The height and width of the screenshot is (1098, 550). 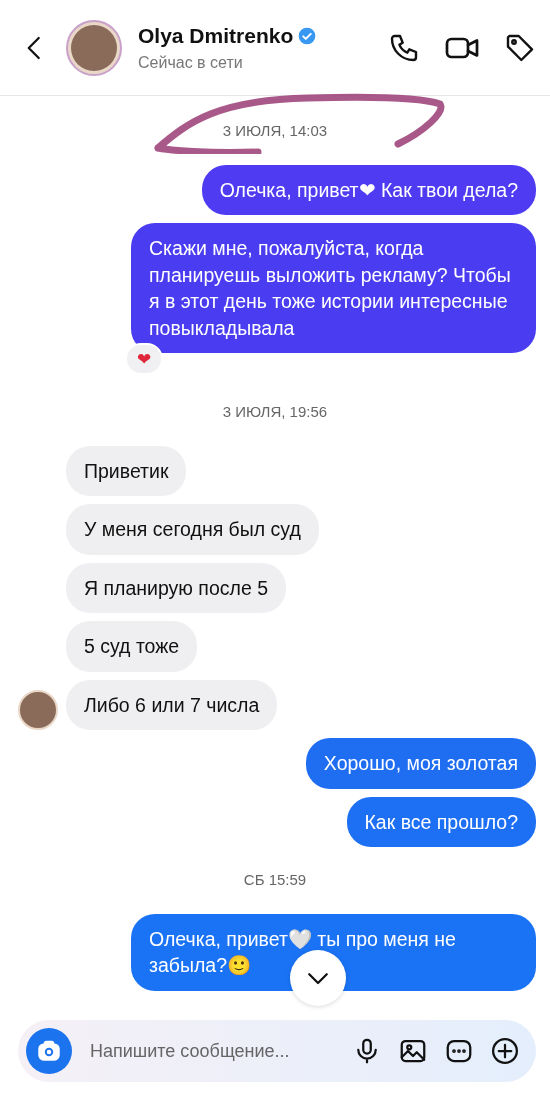 What do you see at coordinates (126, 471) in the screenshot?
I see `message-bubble: Приветик` at bounding box center [126, 471].